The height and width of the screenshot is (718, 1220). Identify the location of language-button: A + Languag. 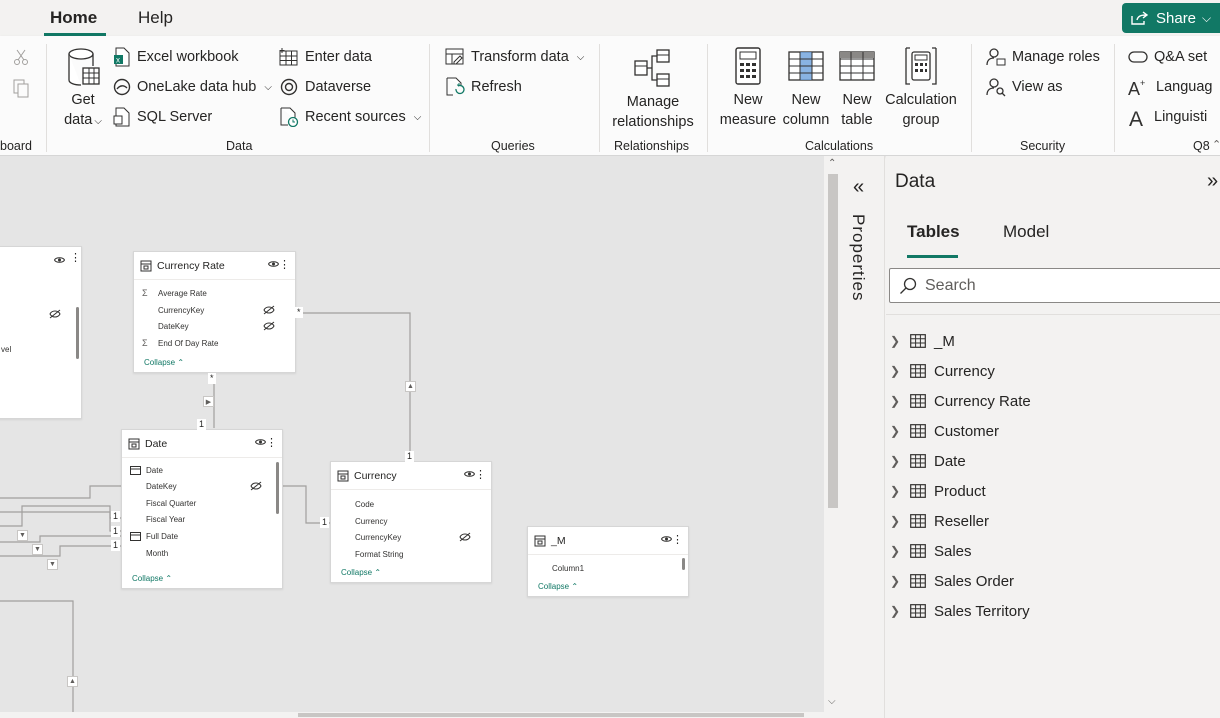
(1170, 87).